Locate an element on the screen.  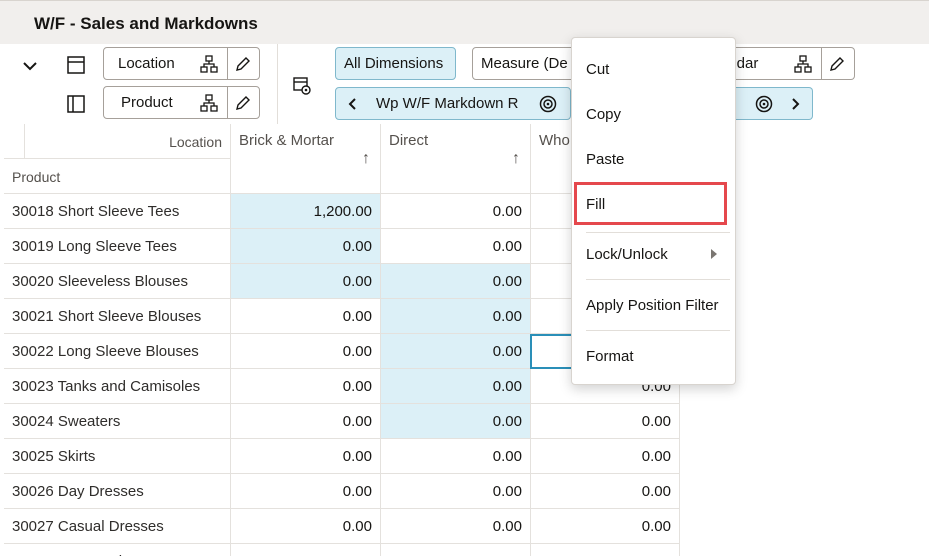
location-dimension: Location is located at coordinates (181, 63).